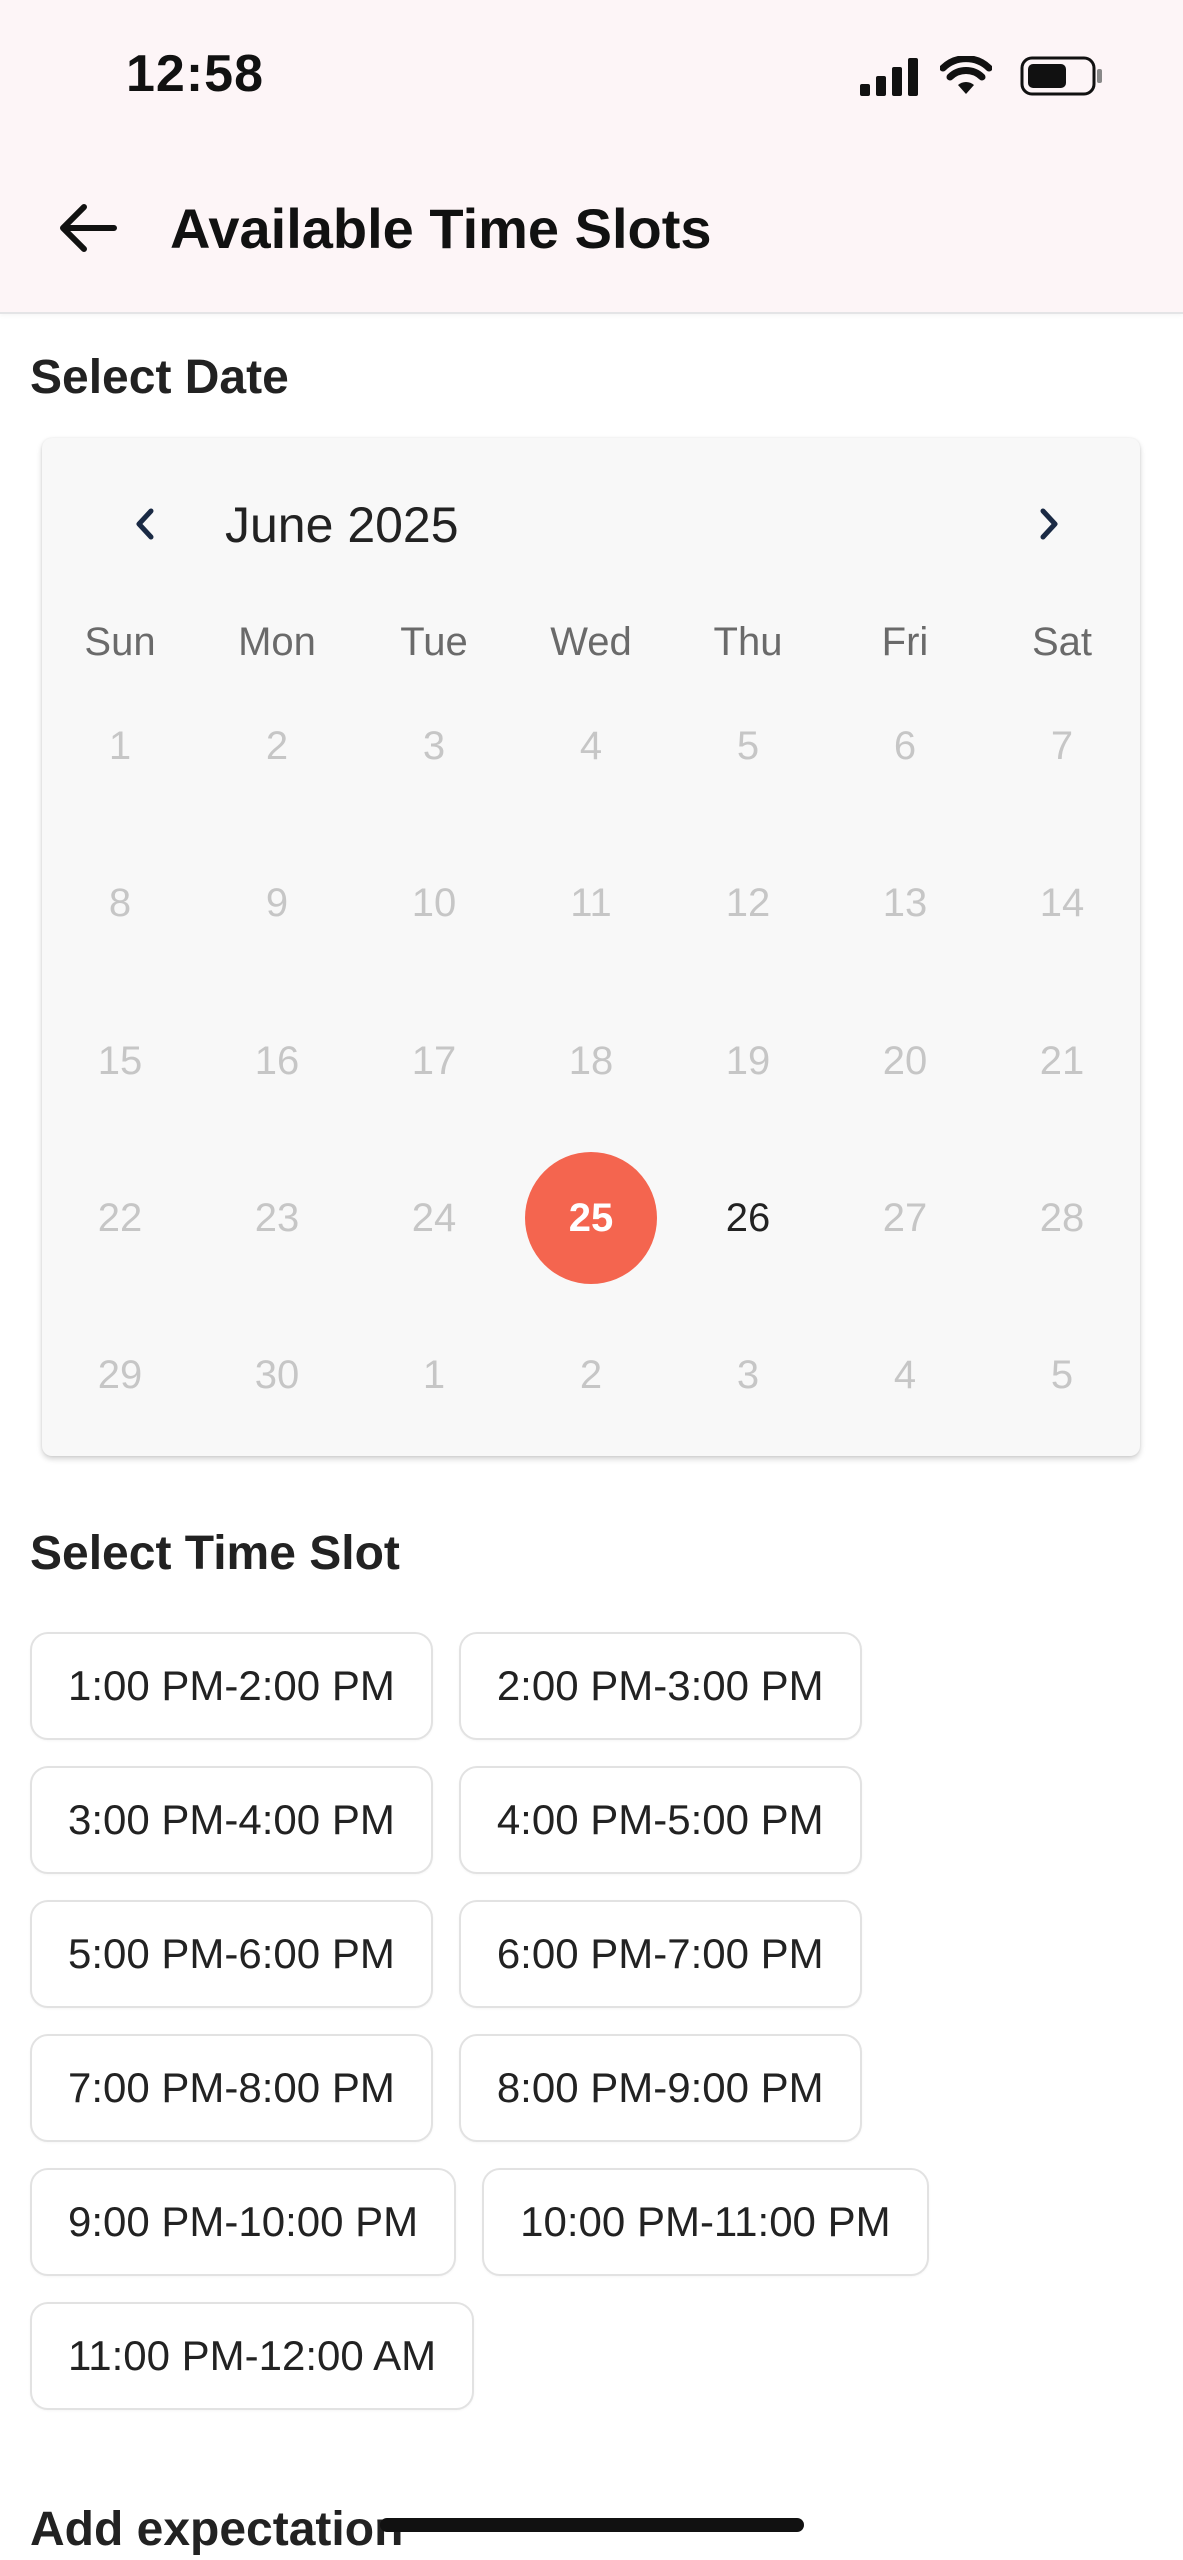 This screenshot has width=1183, height=2560. I want to click on time-slot-row: 1:00 PM-2:00 PM 2:00 PM-3:00 PM, so click(590, 1686).